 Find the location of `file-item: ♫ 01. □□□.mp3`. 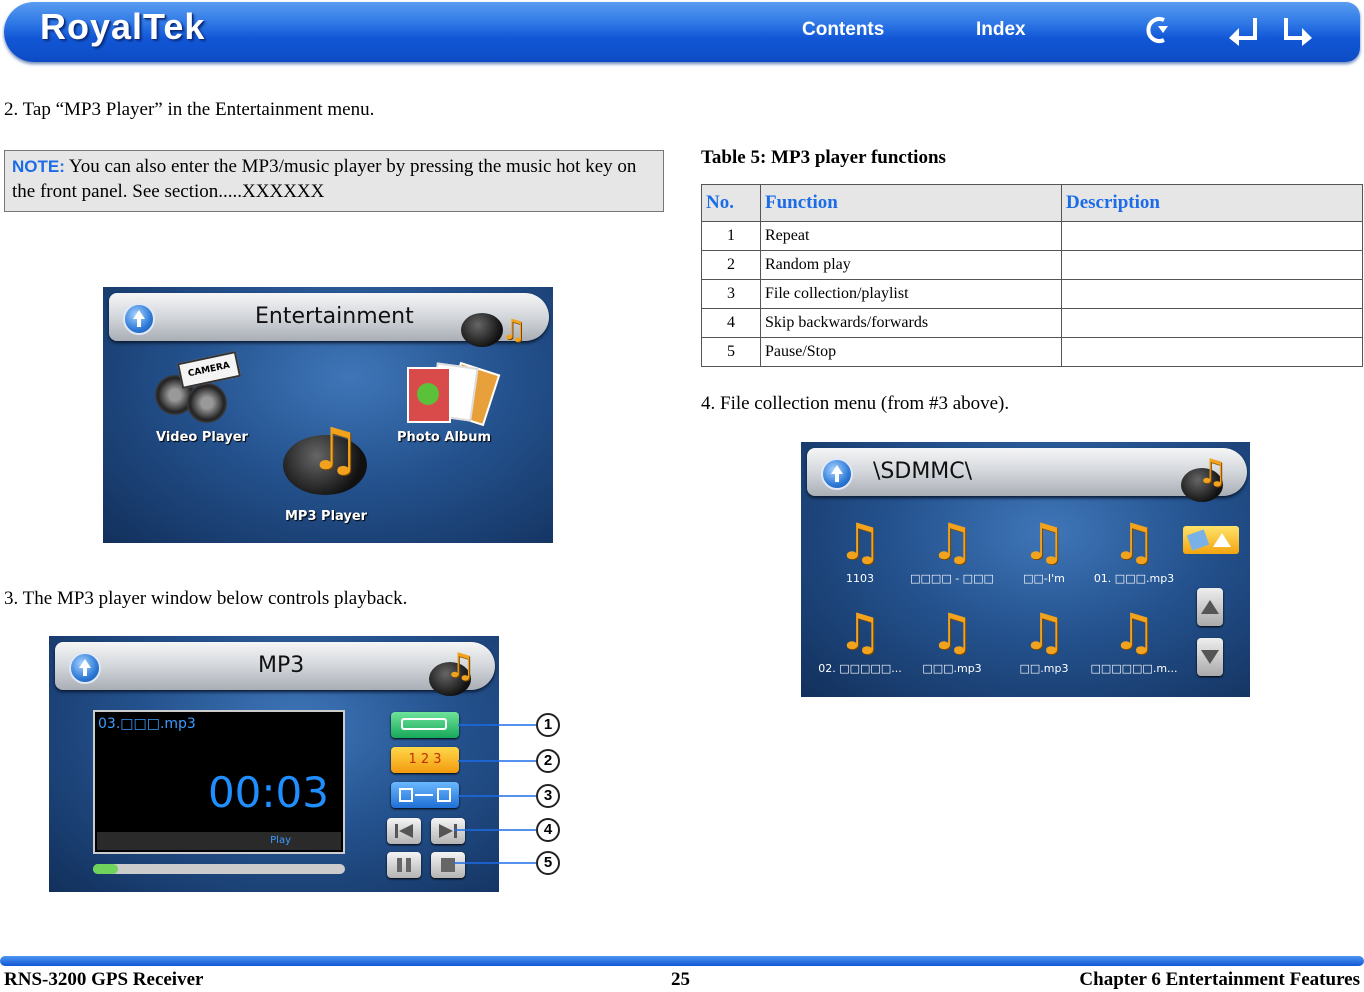

file-item: ♫ 01. □□□.mp3 is located at coordinates (1134, 548).